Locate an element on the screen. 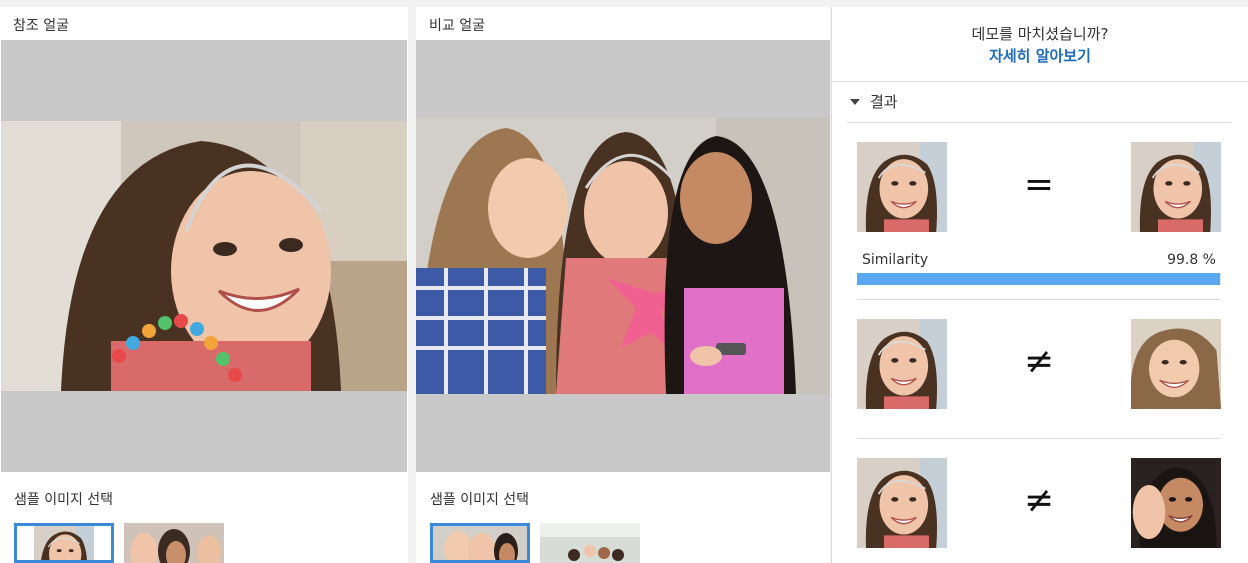 The width and height of the screenshot is (1248, 563). reference-sample-label: 샘플 이미지 선택 is located at coordinates (64, 500).